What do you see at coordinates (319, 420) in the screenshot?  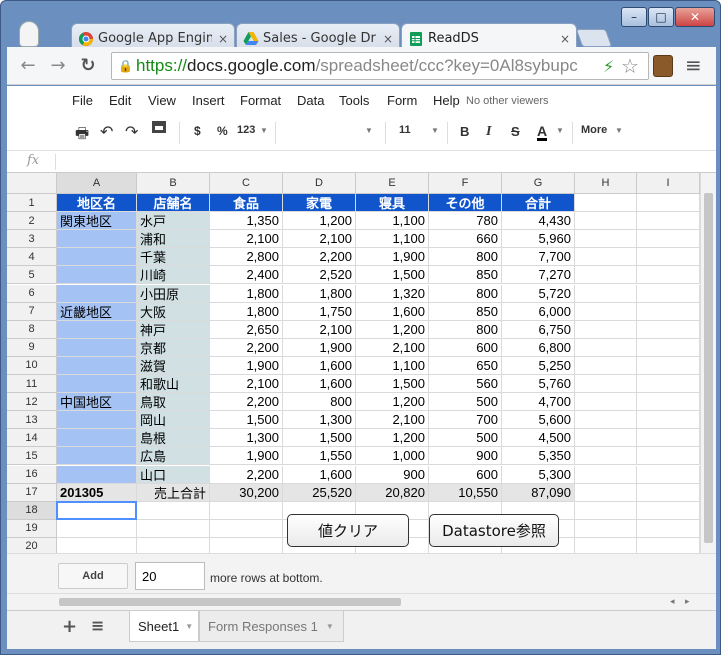 I see `value-cell: 1,300` at bounding box center [319, 420].